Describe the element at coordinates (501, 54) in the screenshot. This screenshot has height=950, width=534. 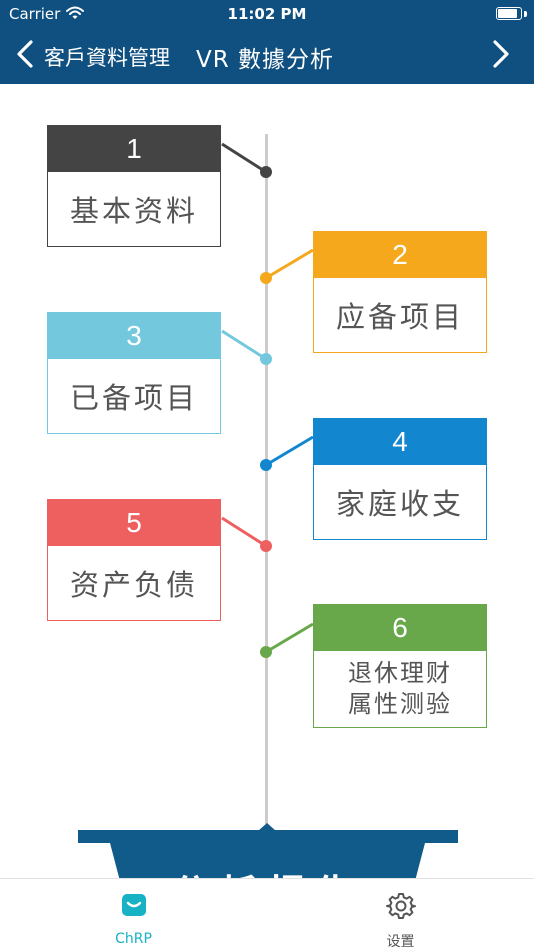
I see `chevron-right-icon` at that location.